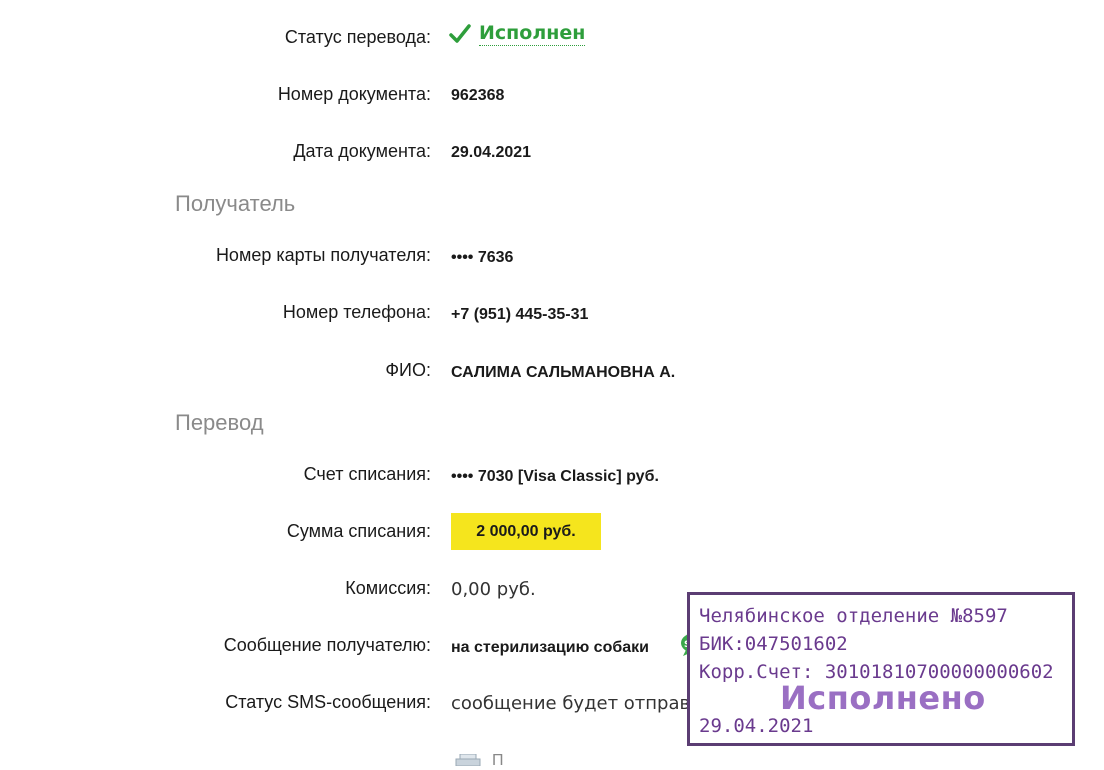 This screenshot has height=770, width=1104. What do you see at coordinates (883, 698) in the screenshot?
I see `stamp-done: Исполнено` at bounding box center [883, 698].